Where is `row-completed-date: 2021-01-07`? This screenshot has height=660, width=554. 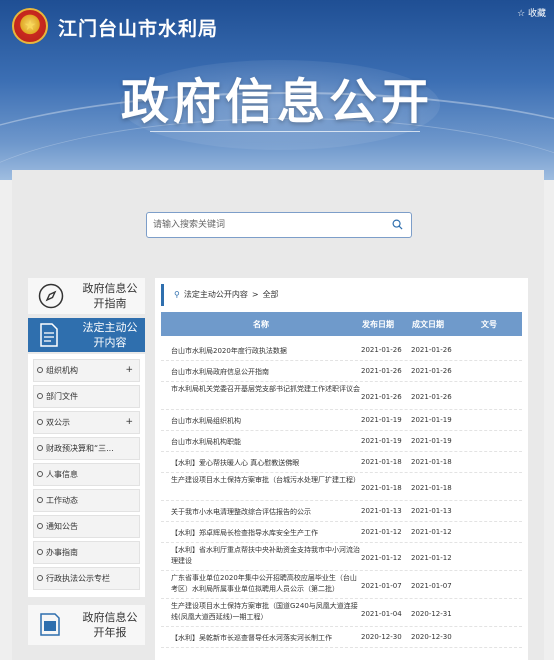
row-completed-date: 2021-01-07 is located at coordinates (431, 586).